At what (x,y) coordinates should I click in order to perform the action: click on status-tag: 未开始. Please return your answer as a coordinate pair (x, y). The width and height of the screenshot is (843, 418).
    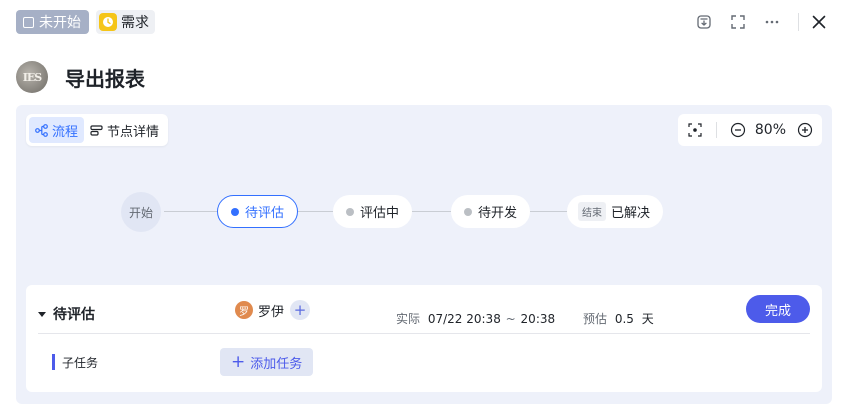
    Looking at the image, I should click on (52, 22).